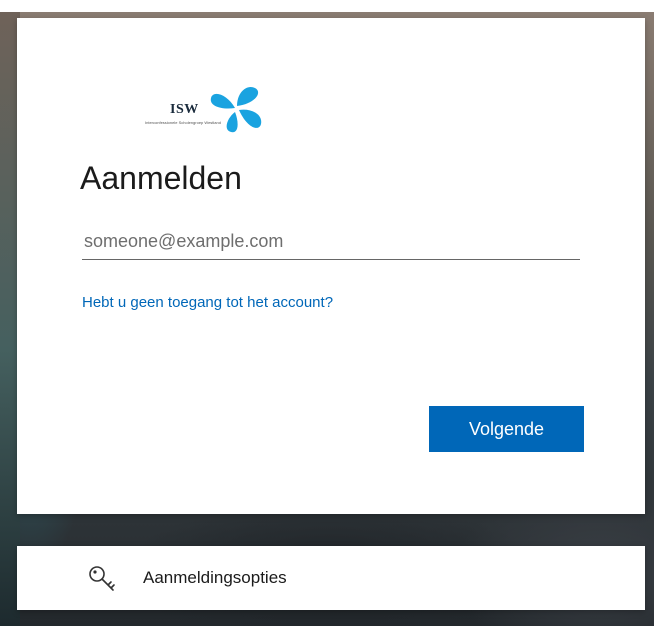  I want to click on next-button: Volgende, so click(506, 429).